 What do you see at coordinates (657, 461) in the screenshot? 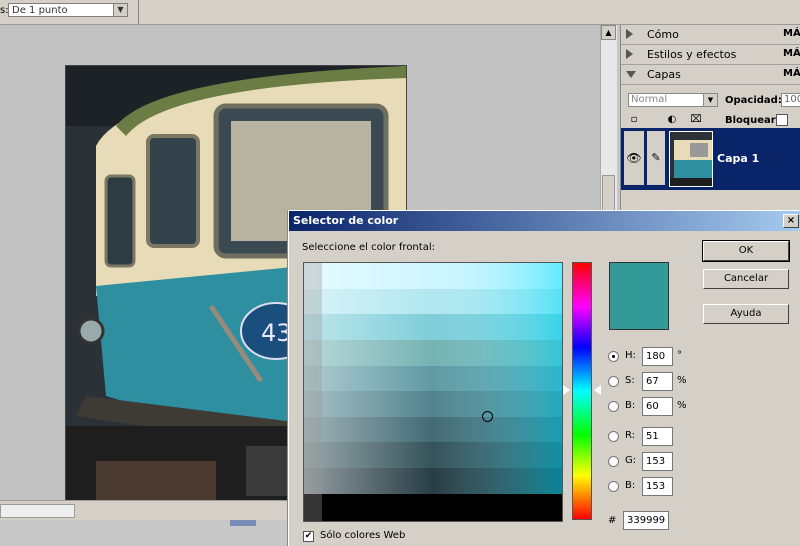
I see `green-input: 153` at bounding box center [657, 461].